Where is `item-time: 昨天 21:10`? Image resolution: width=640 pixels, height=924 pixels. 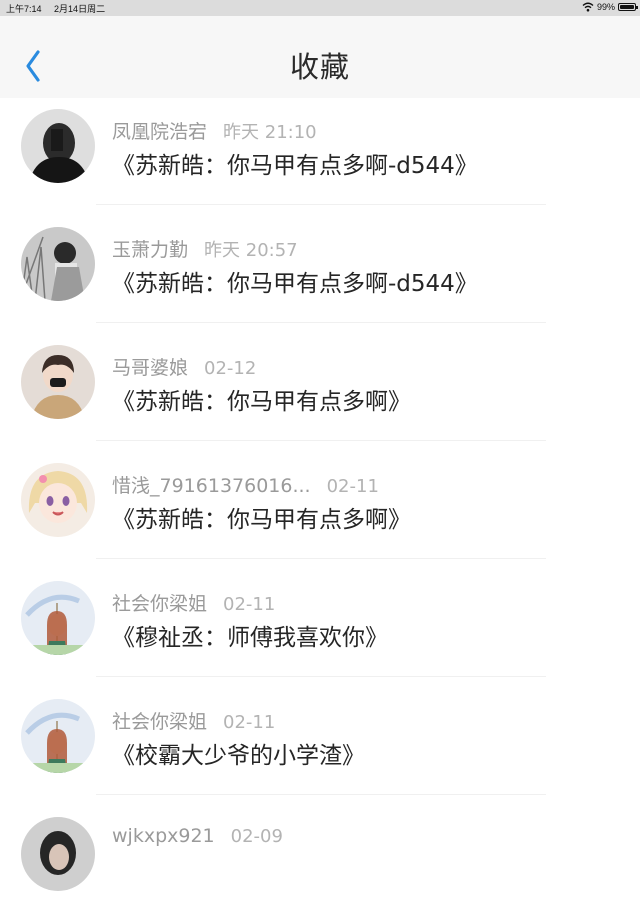 item-time: 昨天 21:10 is located at coordinates (270, 132).